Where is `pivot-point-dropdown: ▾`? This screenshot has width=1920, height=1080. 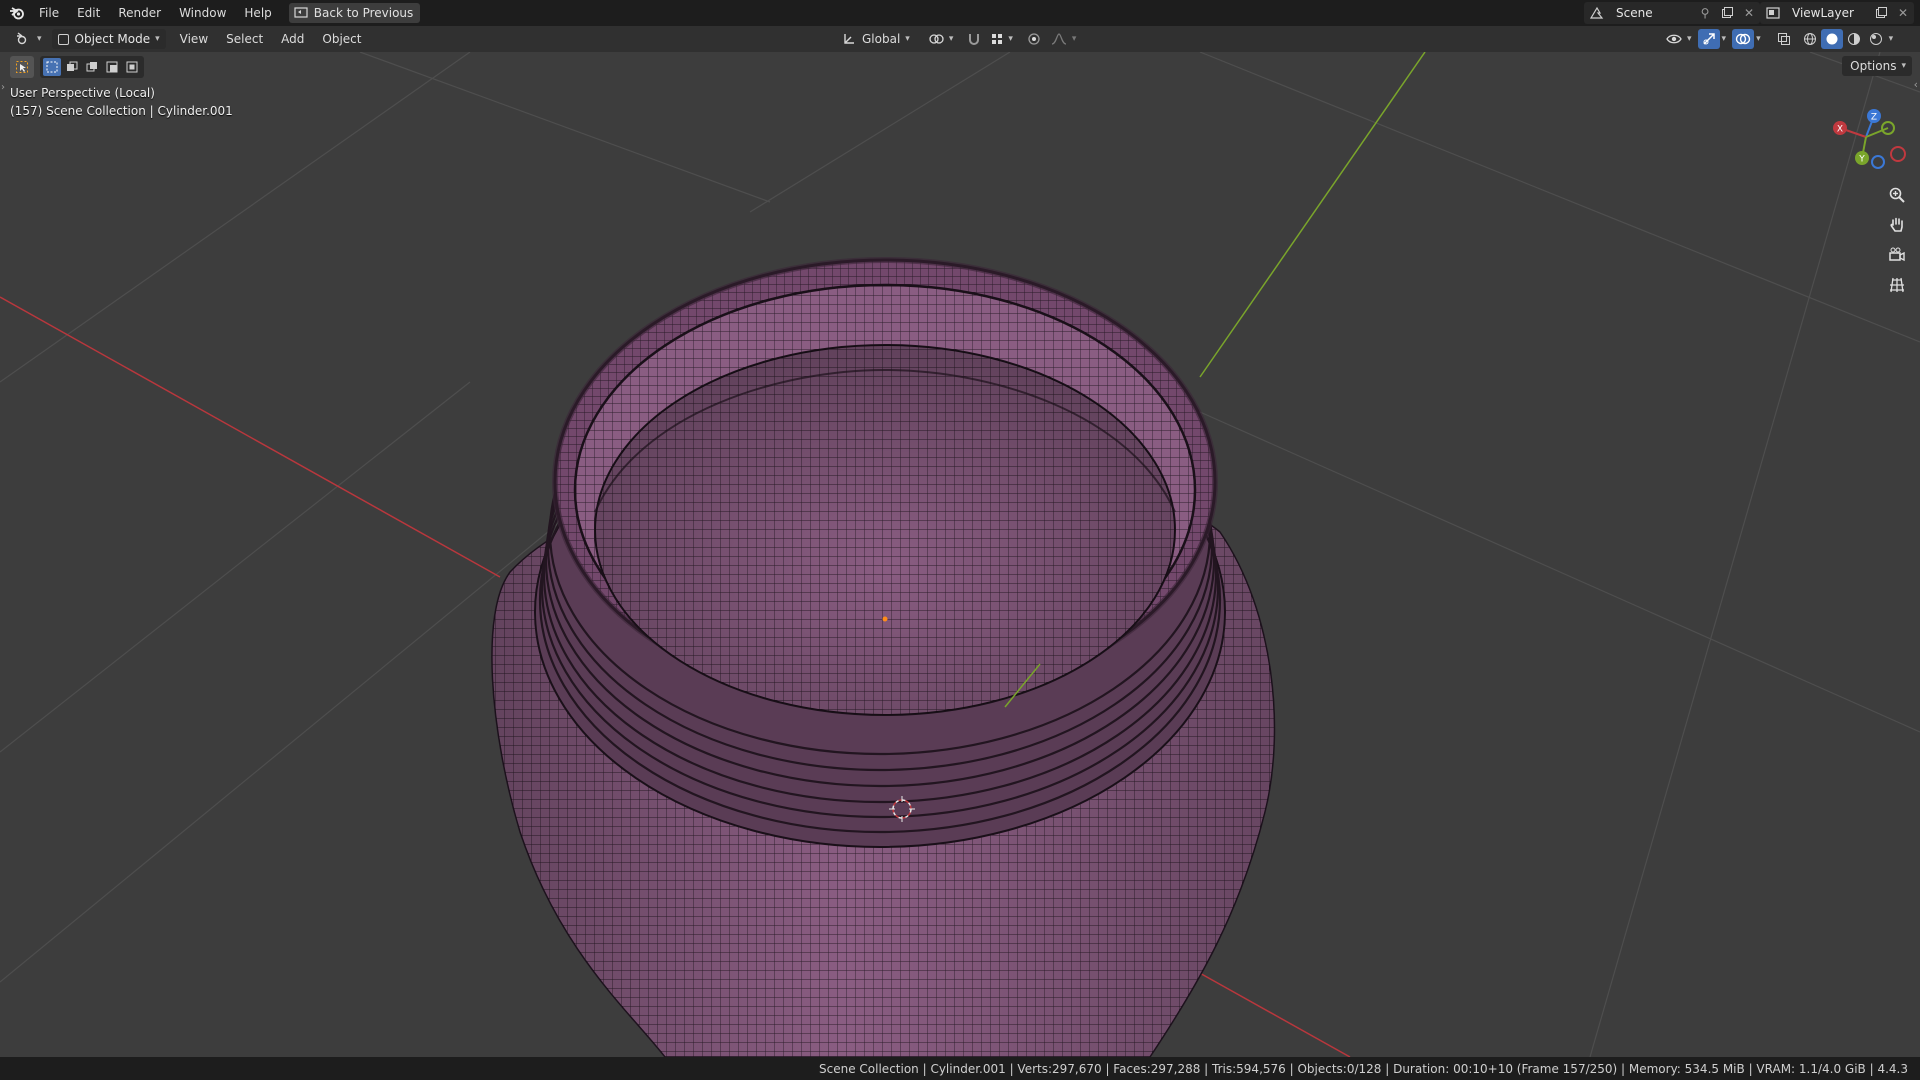
pivot-point-dropdown: ▾ is located at coordinates (941, 39).